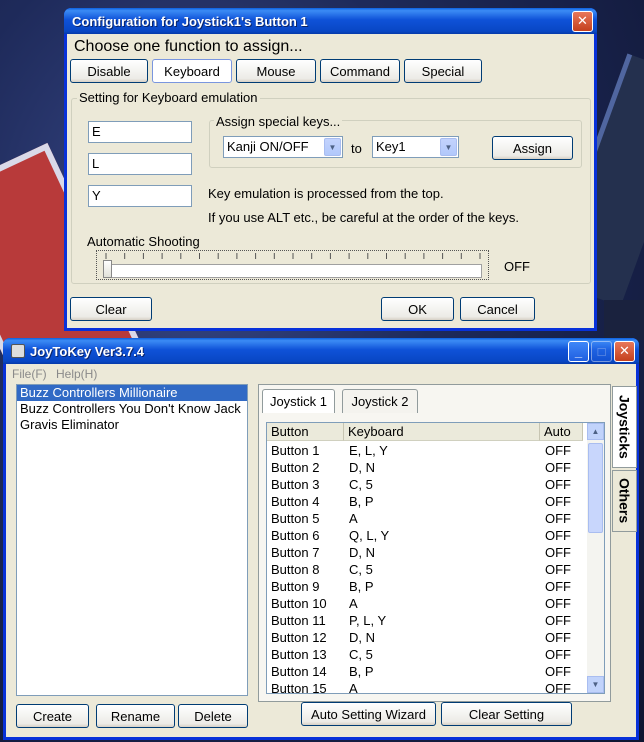 The image size is (644, 742). What do you see at coordinates (107, 269) in the screenshot?
I see `slider-thumb` at bounding box center [107, 269].